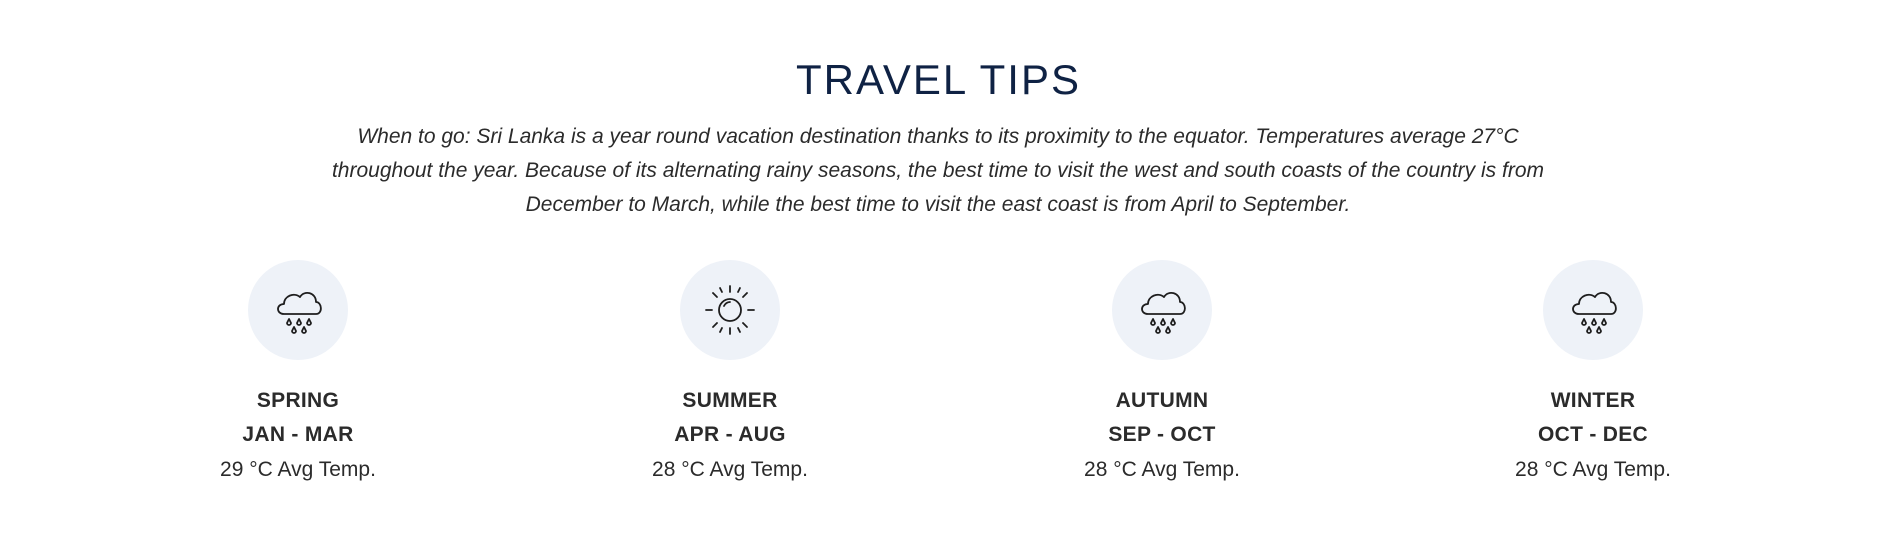 This screenshot has height=535, width=1877. I want to click on season-months: OCT - DEC, so click(1593, 434).